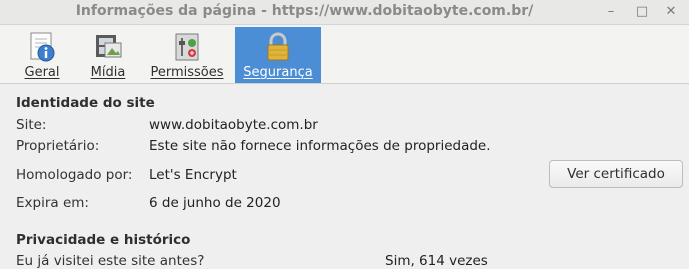  I want to click on tab-label: Permissões, so click(187, 72).